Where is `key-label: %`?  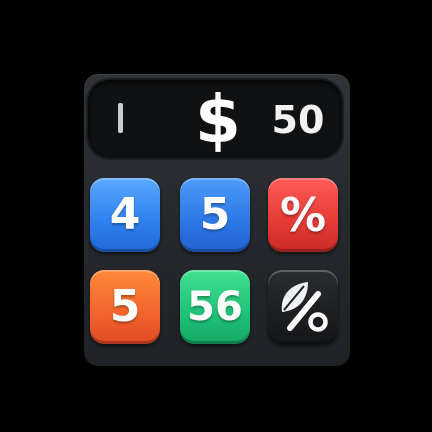 key-label: % is located at coordinates (303, 215).